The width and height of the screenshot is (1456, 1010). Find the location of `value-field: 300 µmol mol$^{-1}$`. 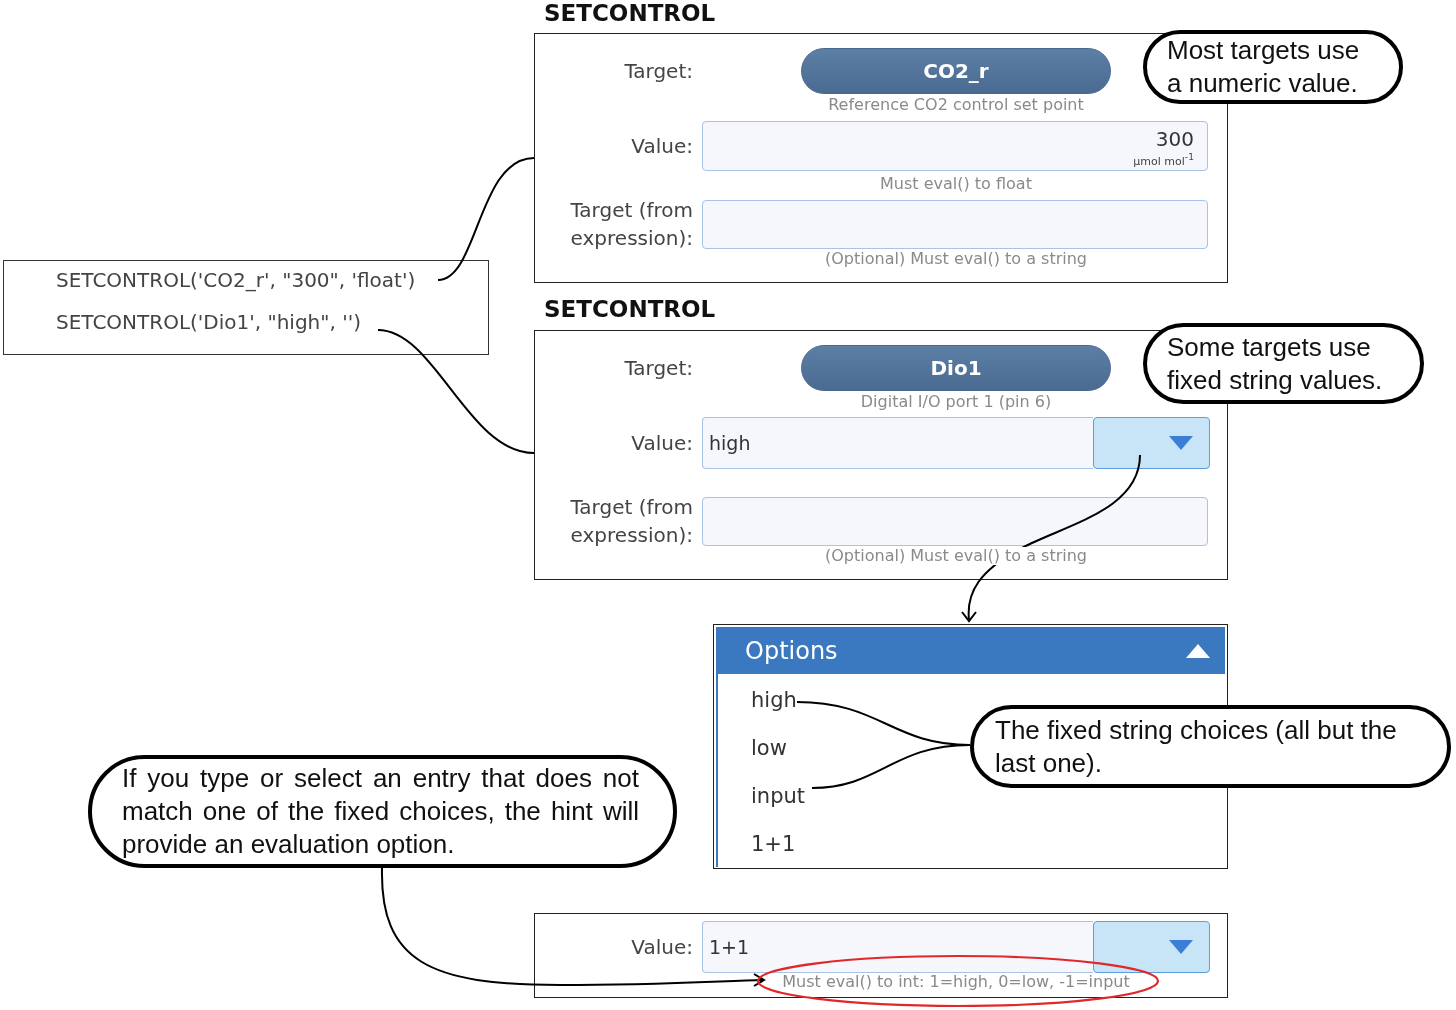

value-field: 300 µmol mol$^{-1}$ is located at coordinates (955, 146).